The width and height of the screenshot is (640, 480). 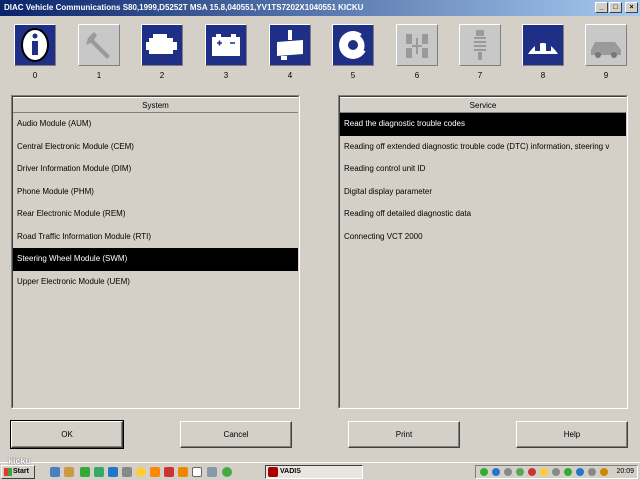 I want to click on minimize-button: _, so click(x=601, y=7).